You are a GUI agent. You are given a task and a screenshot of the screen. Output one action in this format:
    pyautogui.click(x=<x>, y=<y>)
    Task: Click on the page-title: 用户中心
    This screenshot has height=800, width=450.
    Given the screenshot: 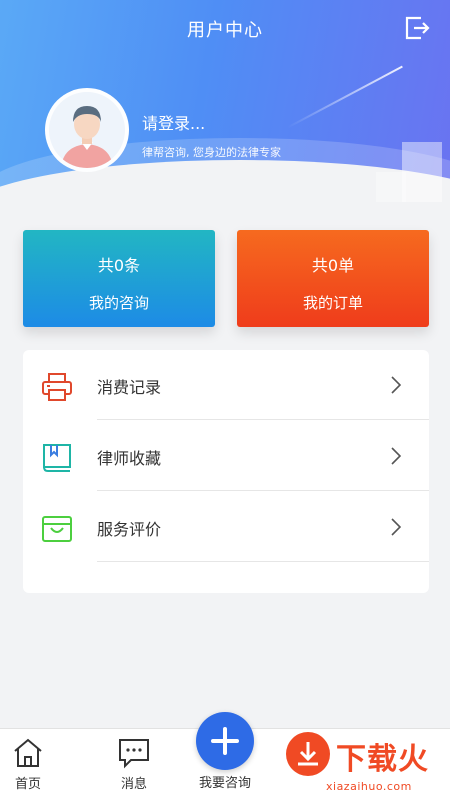 What is the action you would take?
    pyautogui.click(x=225, y=30)
    